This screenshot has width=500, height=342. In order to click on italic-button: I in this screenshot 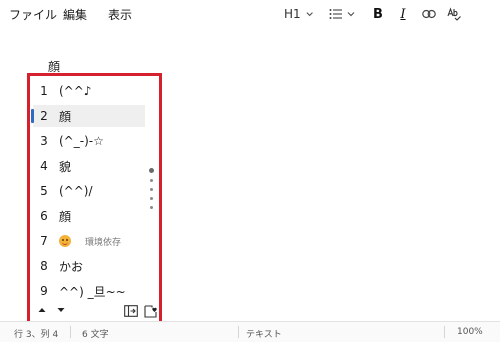, I will do `click(403, 14)`.